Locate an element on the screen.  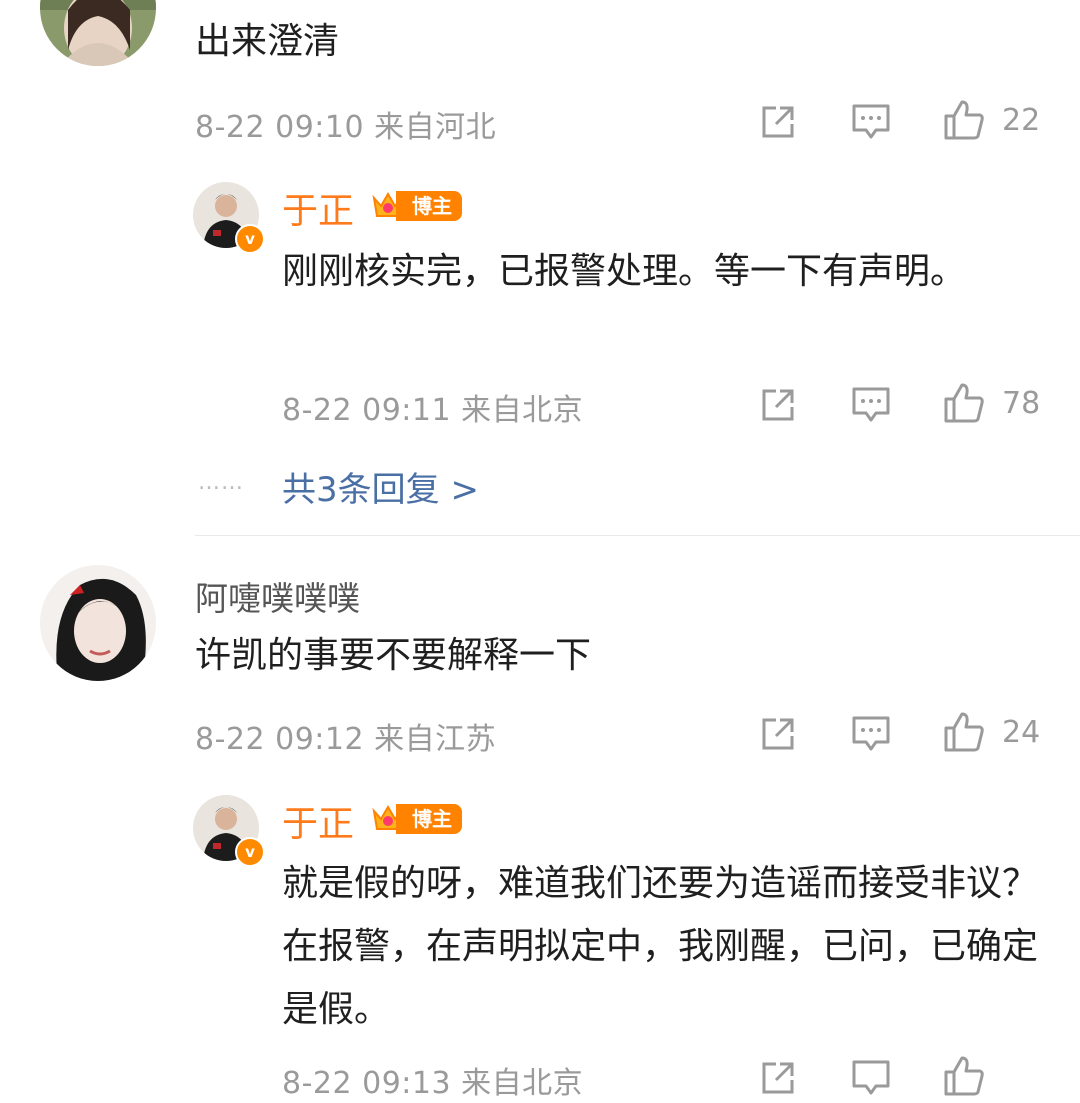
like-count: 78 is located at coordinates (1021, 403).